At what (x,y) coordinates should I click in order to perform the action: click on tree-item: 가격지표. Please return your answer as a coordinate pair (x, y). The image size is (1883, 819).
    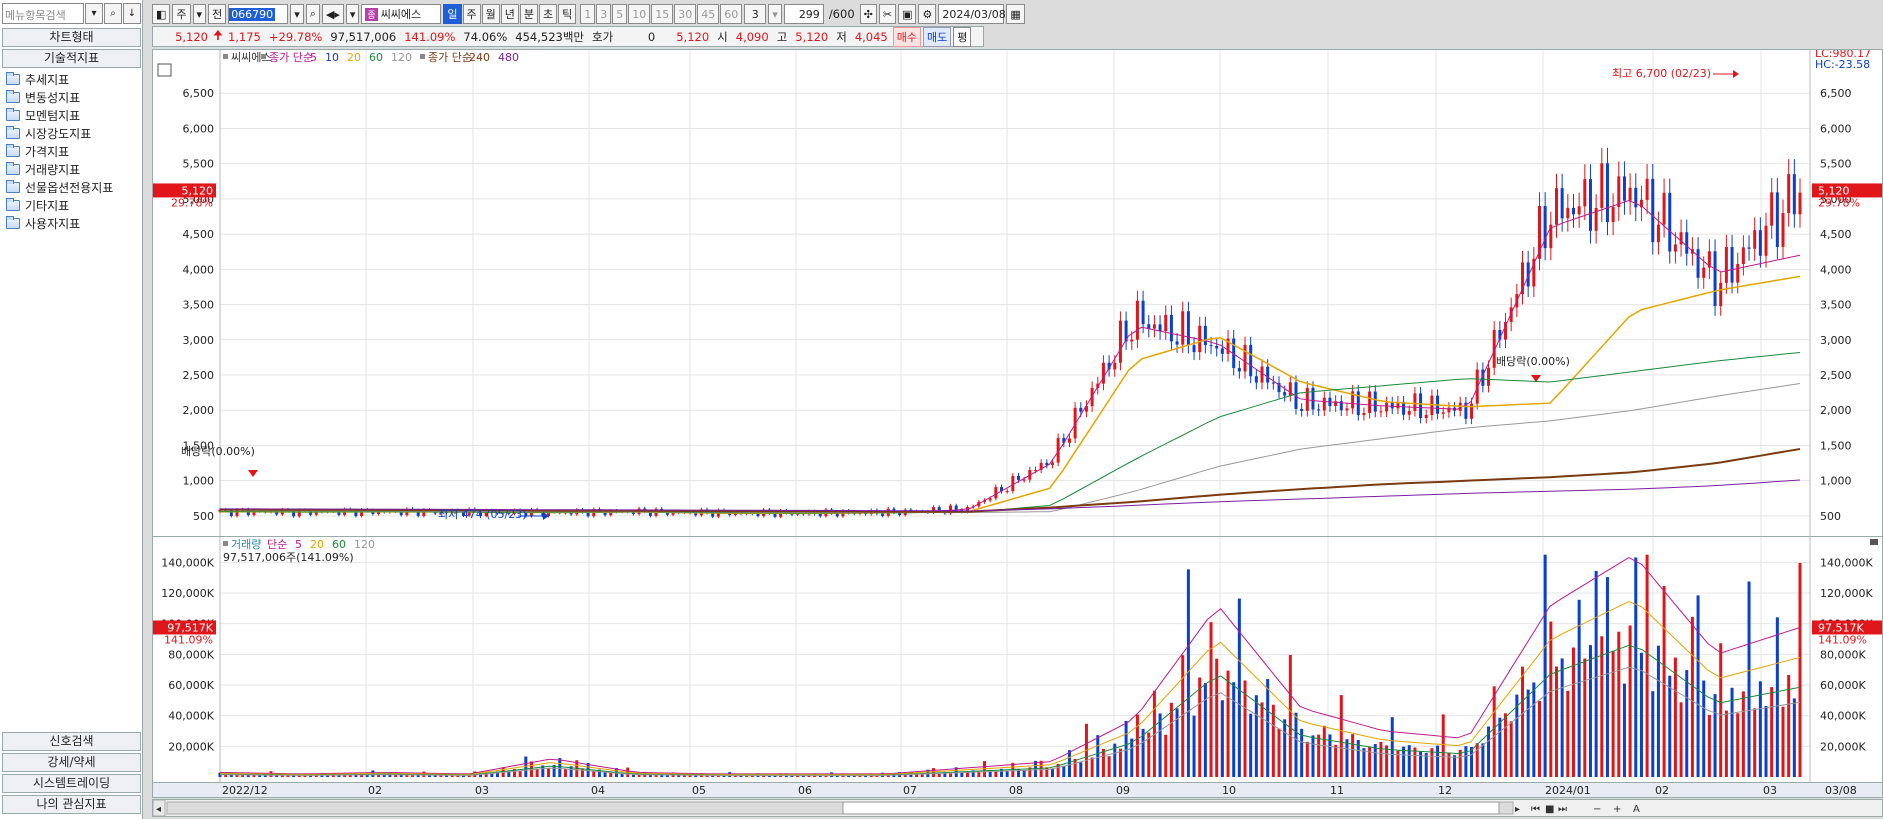
    Looking at the image, I should click on (73, 151).